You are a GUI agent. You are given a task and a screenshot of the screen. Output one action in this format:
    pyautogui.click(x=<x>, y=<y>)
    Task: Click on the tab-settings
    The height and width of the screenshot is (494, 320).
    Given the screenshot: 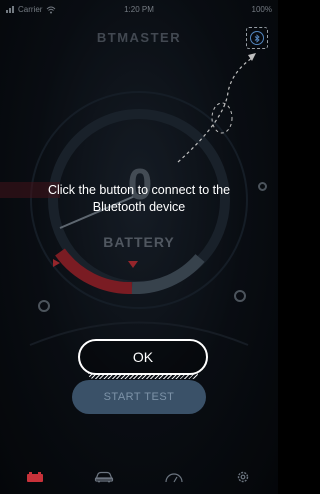 What is the action you would take?
    pyautogui.click(x=244, y=477)
    